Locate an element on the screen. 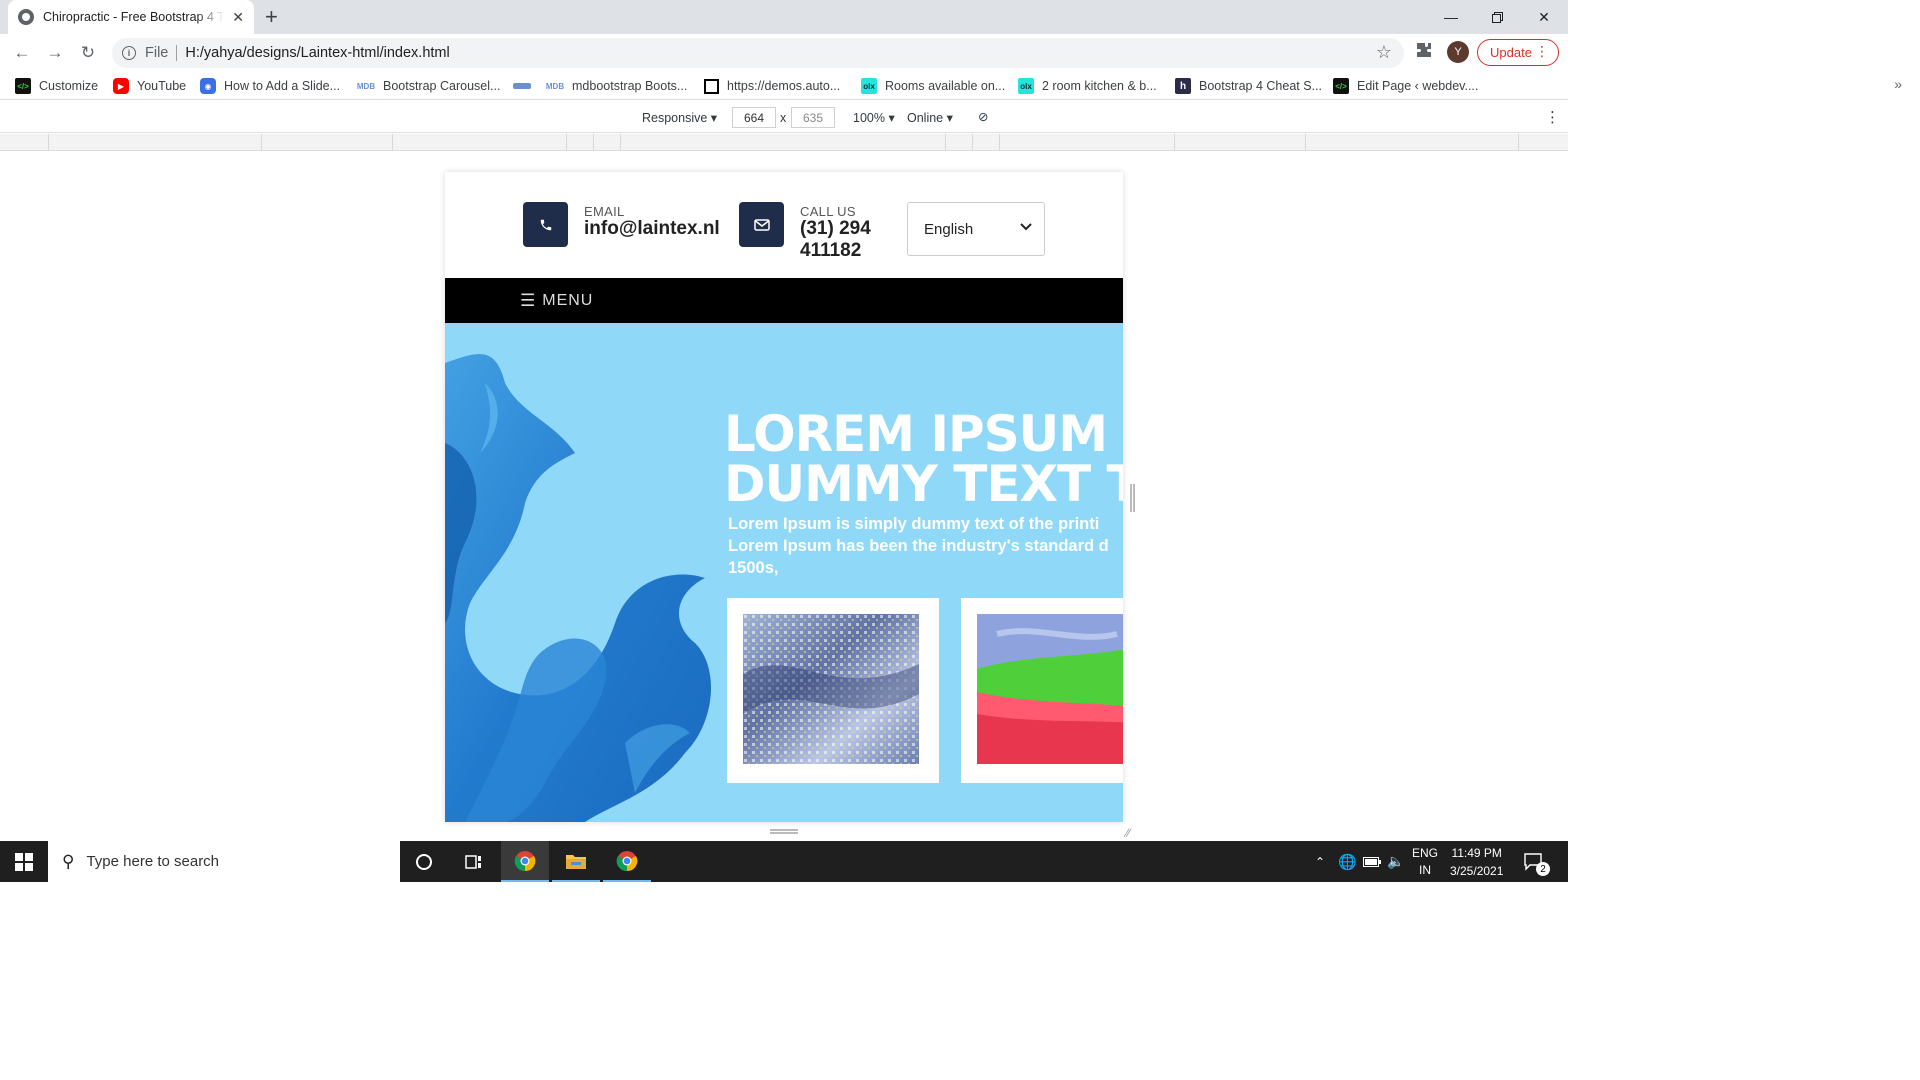  chrome-taskbar-icon is located at coordinates (525, 861).